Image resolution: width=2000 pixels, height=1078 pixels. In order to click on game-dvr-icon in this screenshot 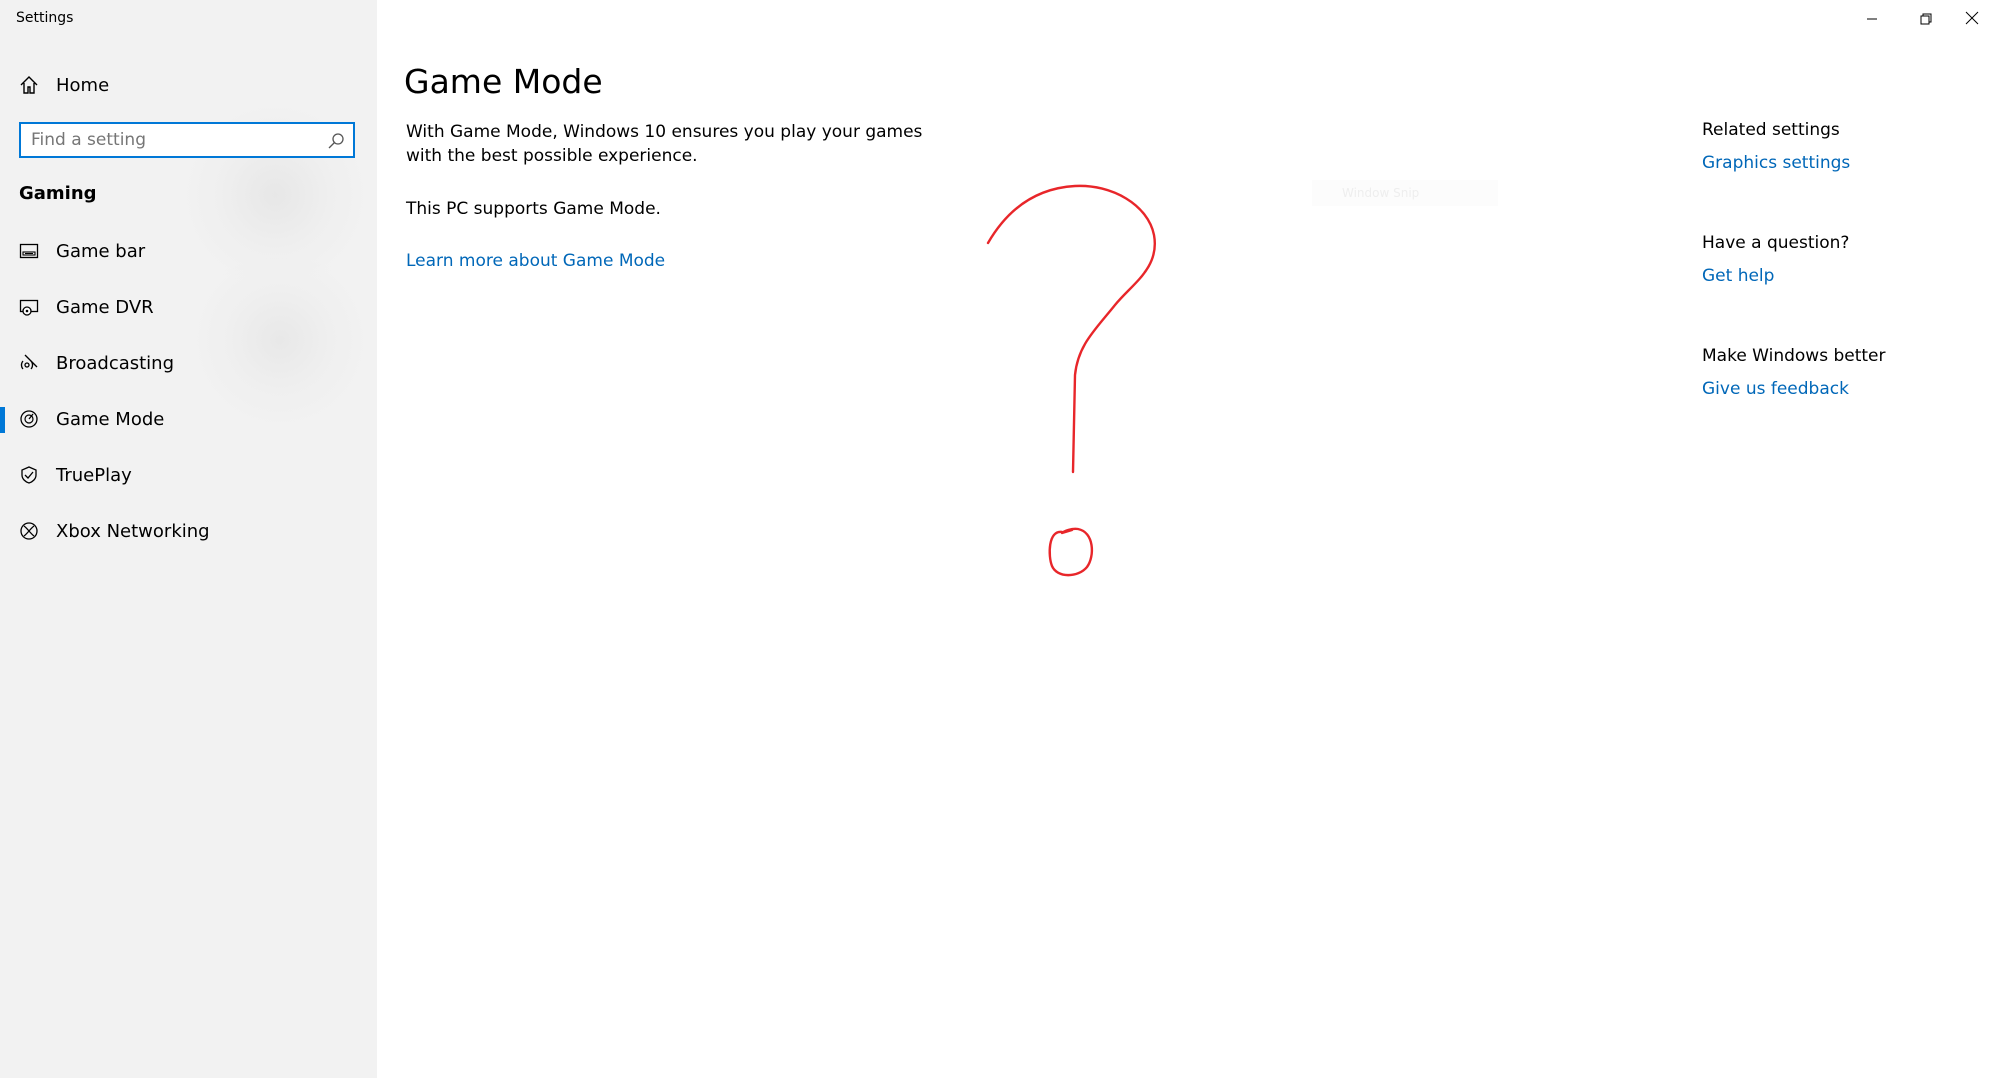, I will do `click(29, 307)`.